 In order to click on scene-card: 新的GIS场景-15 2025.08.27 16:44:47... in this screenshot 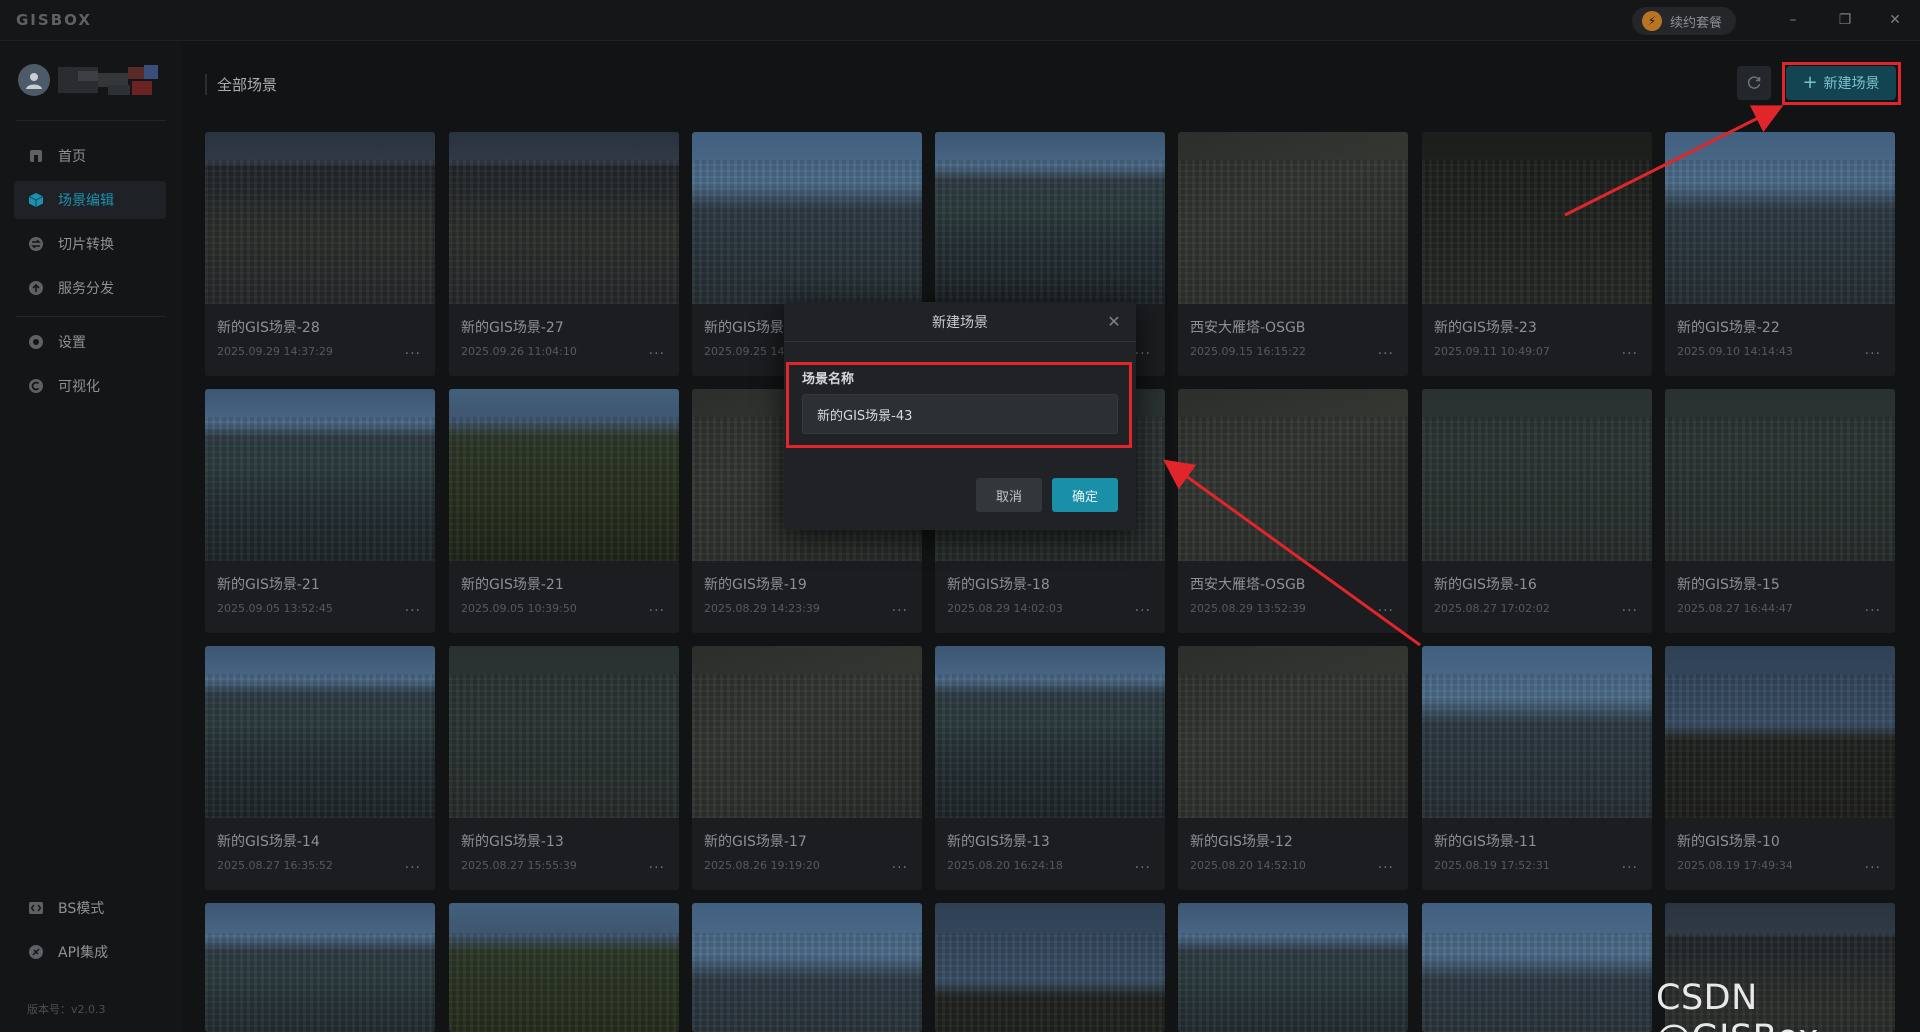, I will do `click(1780, 511)`.